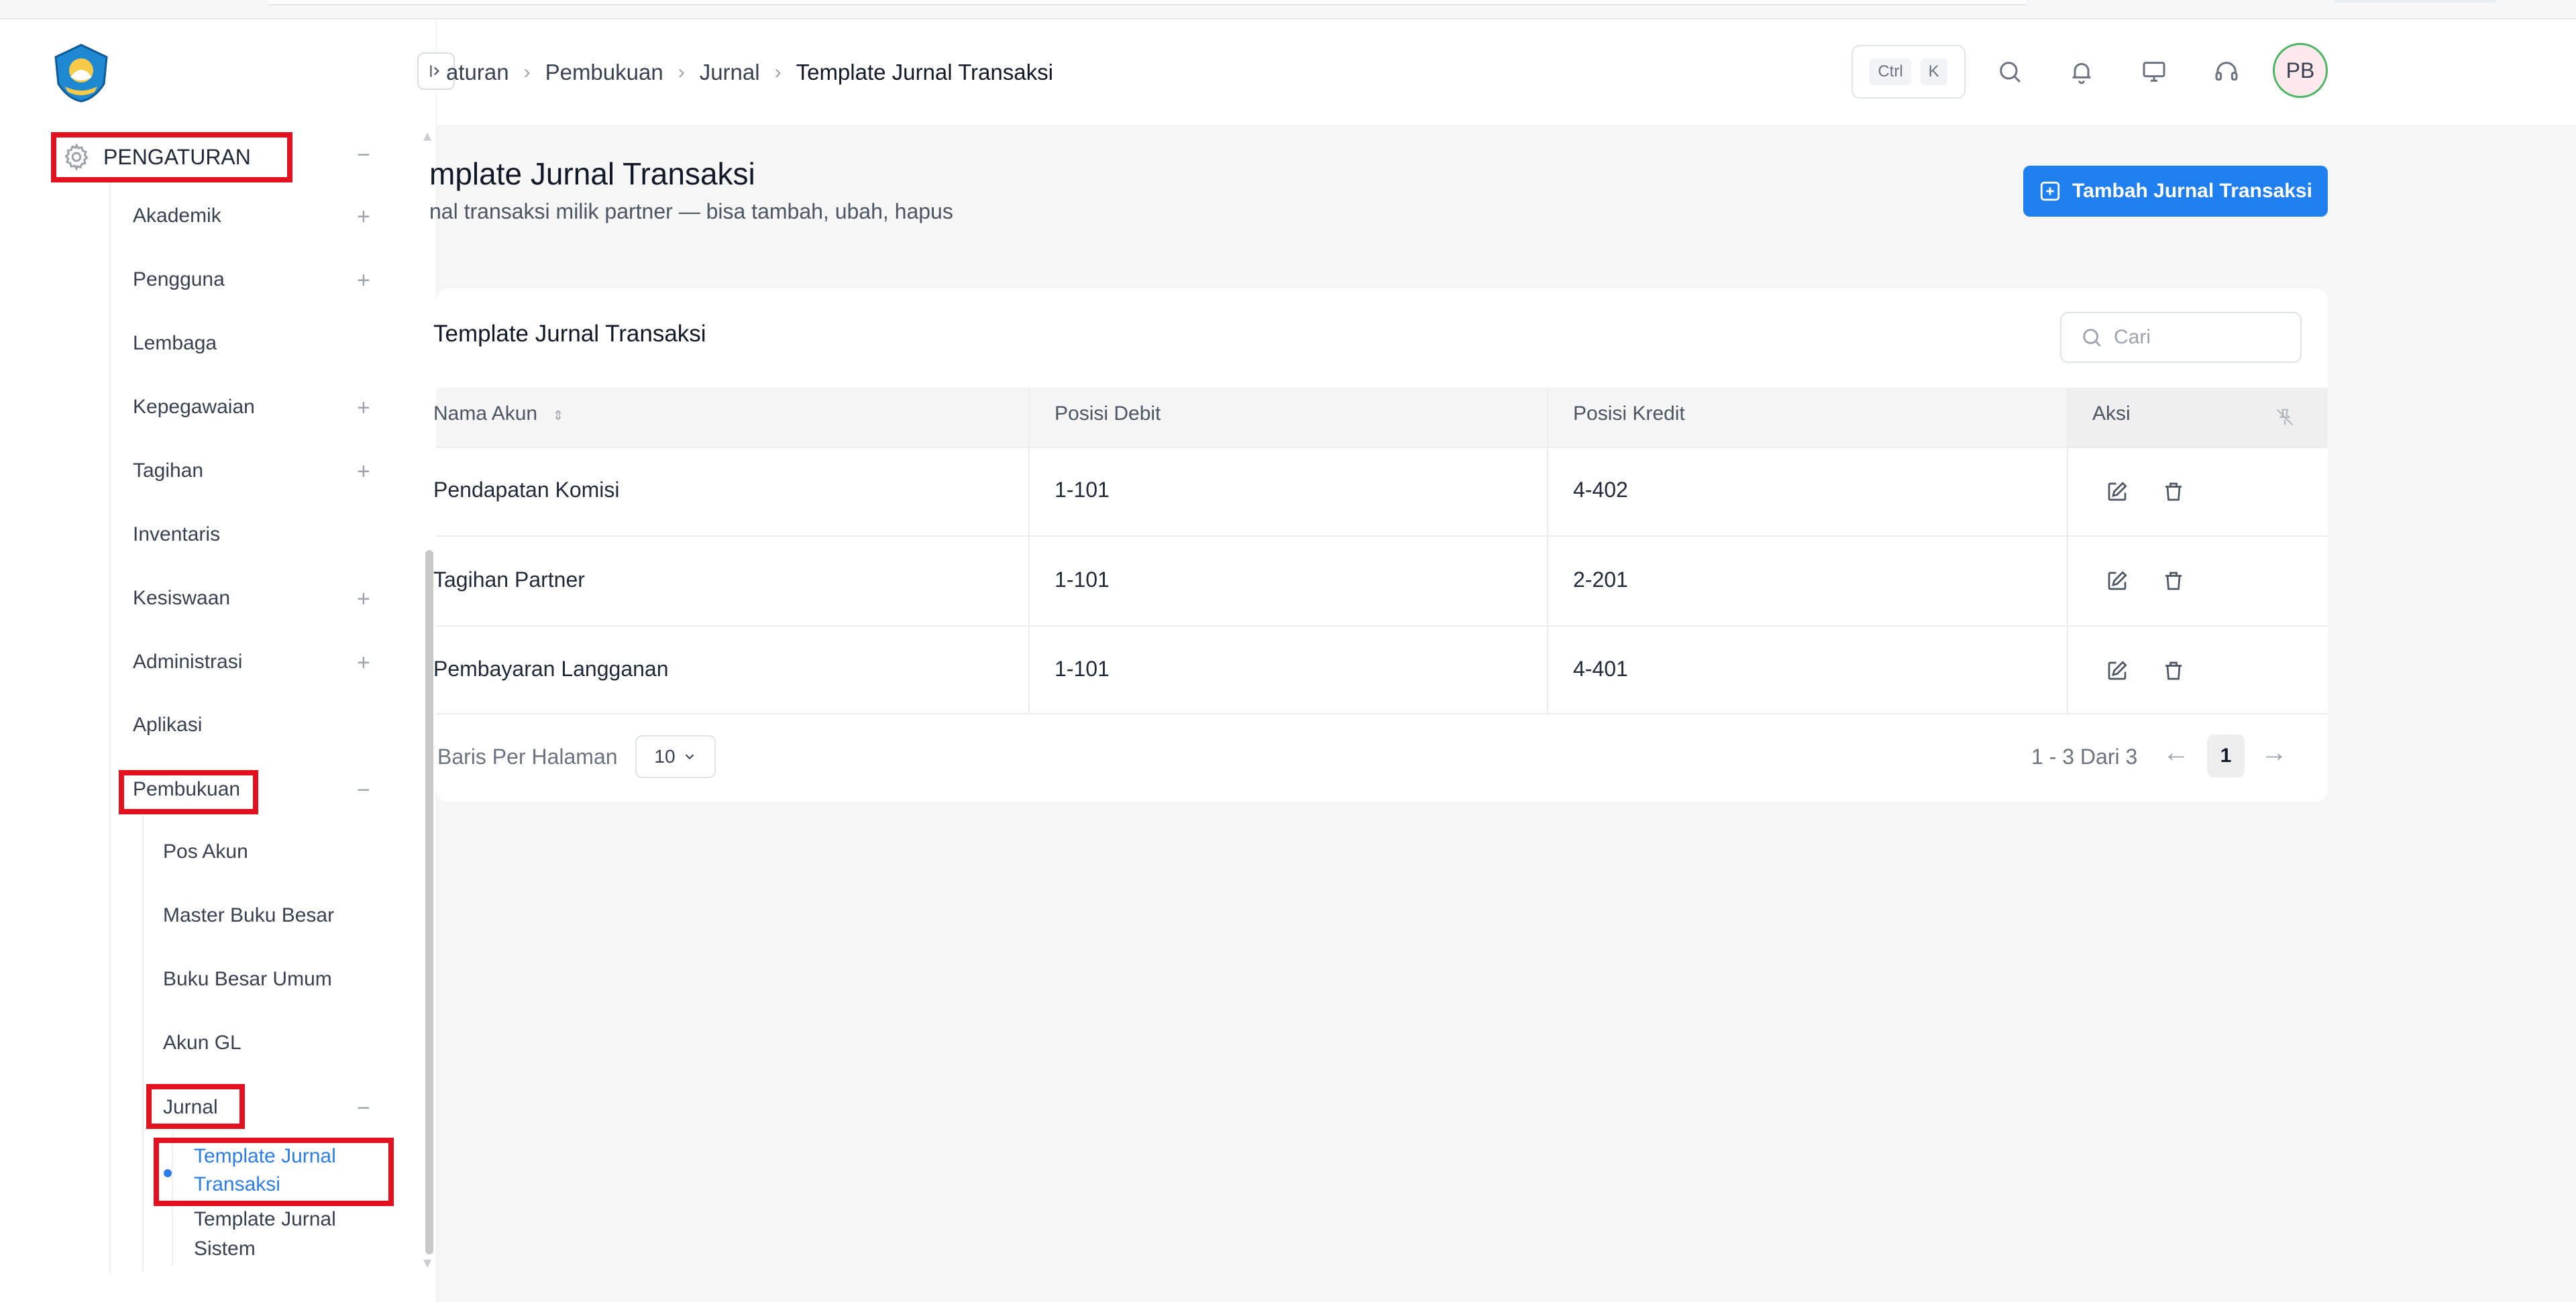  What do you see at coordinates (604, 72) in the screenshot?
I see `breadcrumb-item: Pembukuan` at bounding box center [604, 72].